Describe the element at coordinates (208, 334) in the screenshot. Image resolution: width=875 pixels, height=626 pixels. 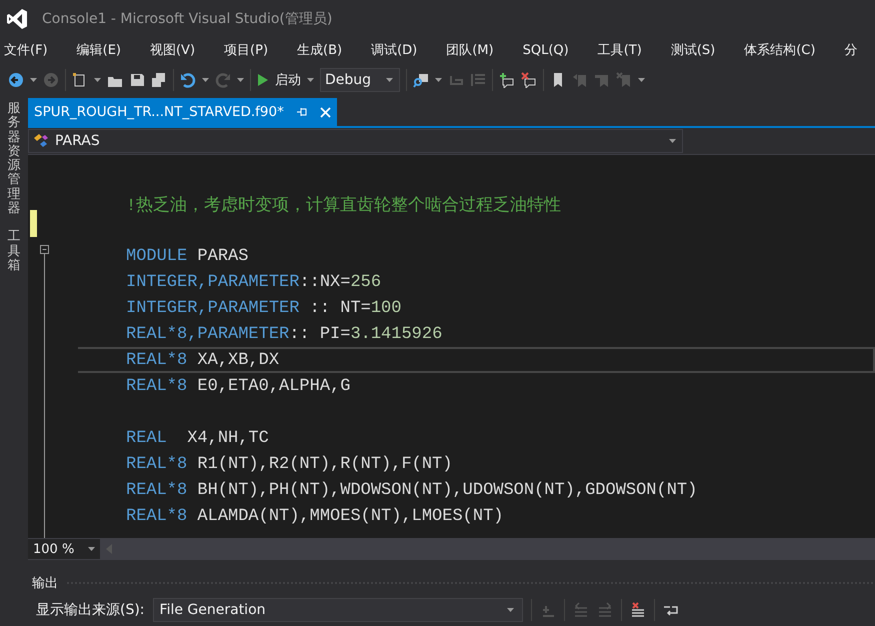
I see `code-token: REAL*8,PARAMETER` at that location.